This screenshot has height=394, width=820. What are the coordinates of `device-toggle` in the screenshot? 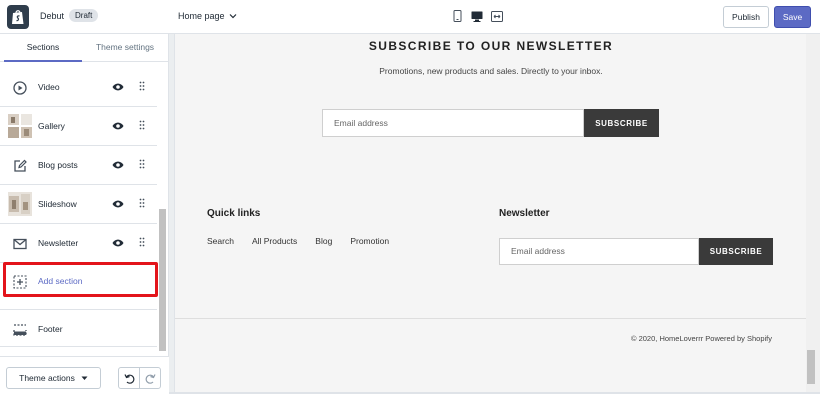 It's located at (477, 16).